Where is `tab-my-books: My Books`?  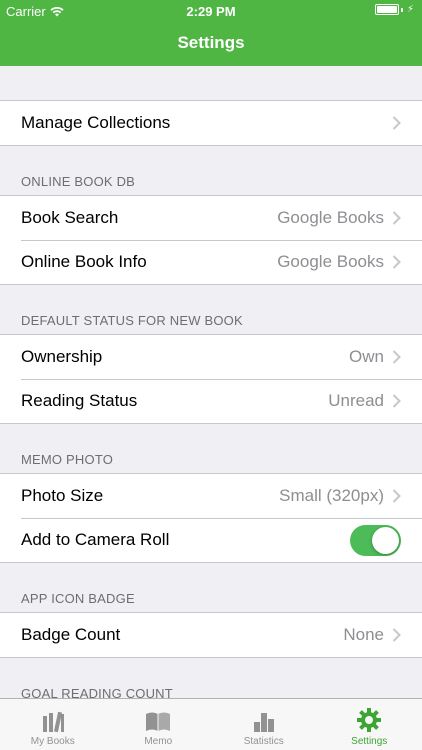 tab-my-books: My Books is located at coordinates (53, 724).